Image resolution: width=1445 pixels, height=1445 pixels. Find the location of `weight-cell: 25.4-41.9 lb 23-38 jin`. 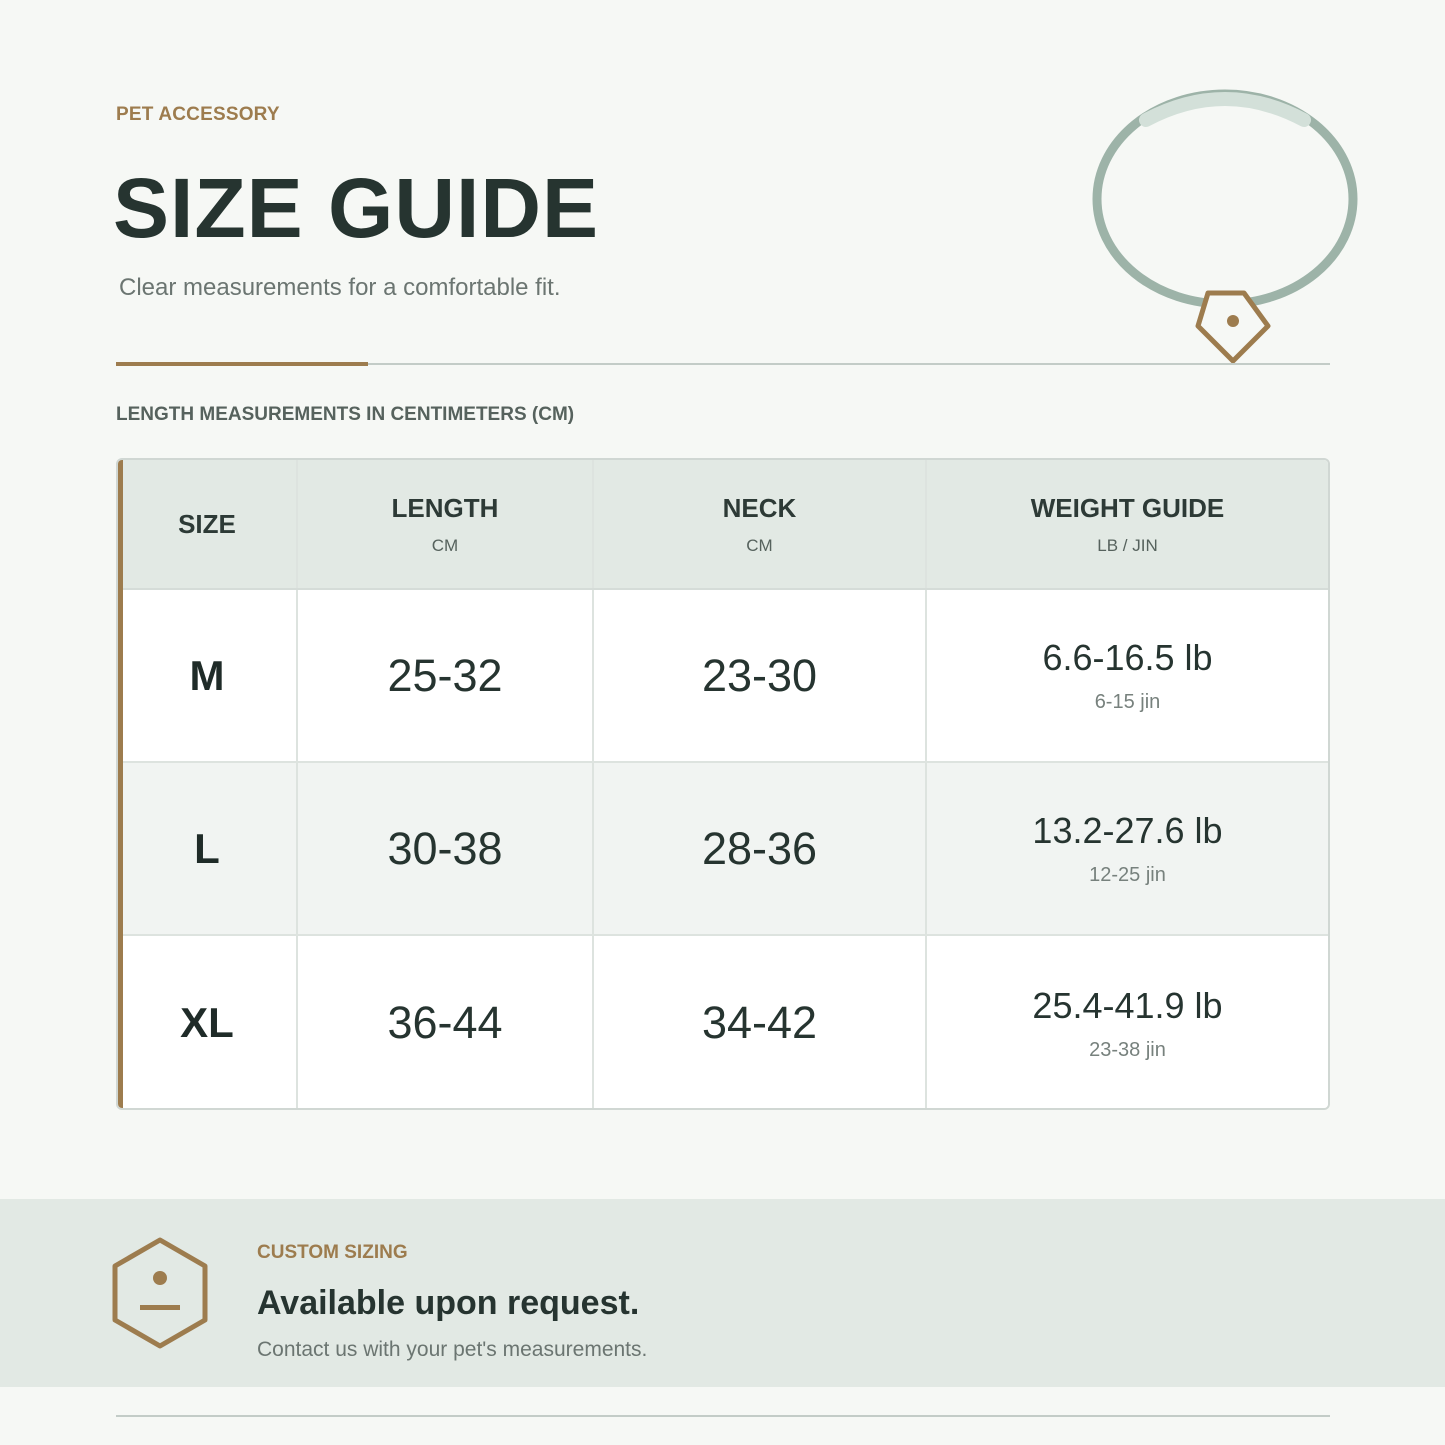

weight-cell: 25.4-41.9 lb 23-38 jin is located at coordinates (1127, 1022).